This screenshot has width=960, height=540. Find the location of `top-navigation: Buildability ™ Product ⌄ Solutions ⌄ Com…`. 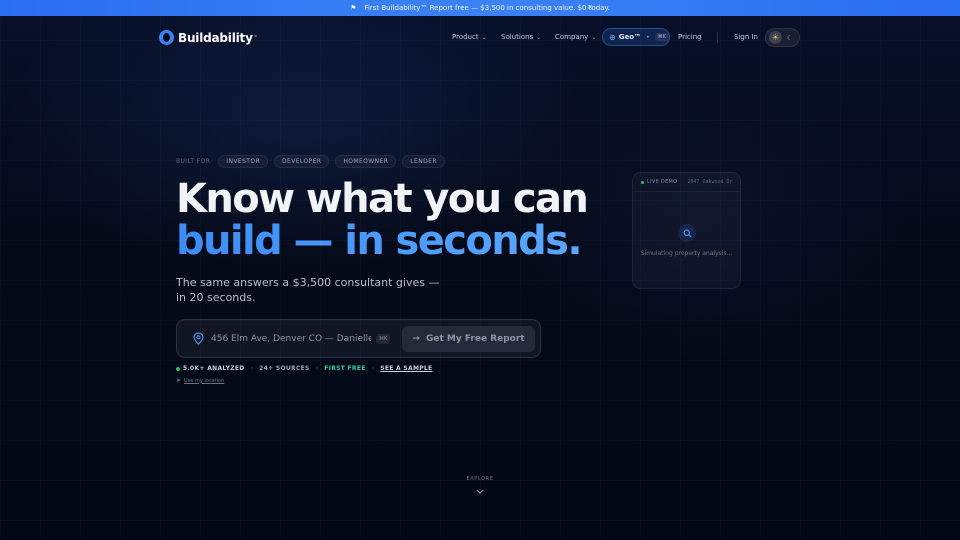

top-navigation: Buildability ™ Product ⌄ Solutions ⌄ Com… is located at coordinates (480, 38).